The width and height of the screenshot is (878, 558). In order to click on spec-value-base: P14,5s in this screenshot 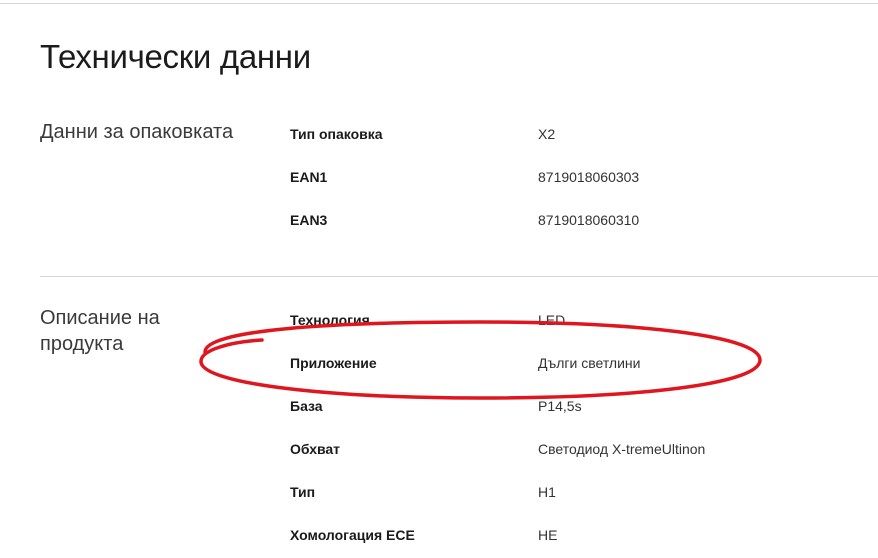, I will do `click(560, 406)`.